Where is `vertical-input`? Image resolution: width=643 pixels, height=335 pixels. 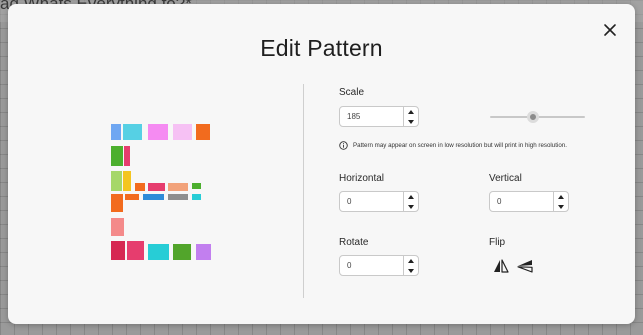
vertical-input is located at coordinates (522, 201).